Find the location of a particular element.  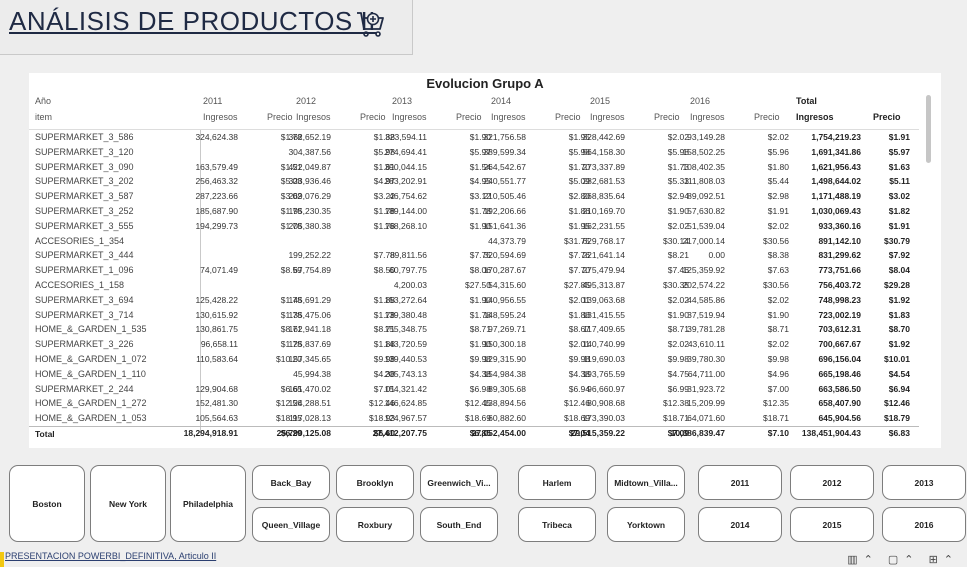

total-header: Total is located at coordinates (806, 101).